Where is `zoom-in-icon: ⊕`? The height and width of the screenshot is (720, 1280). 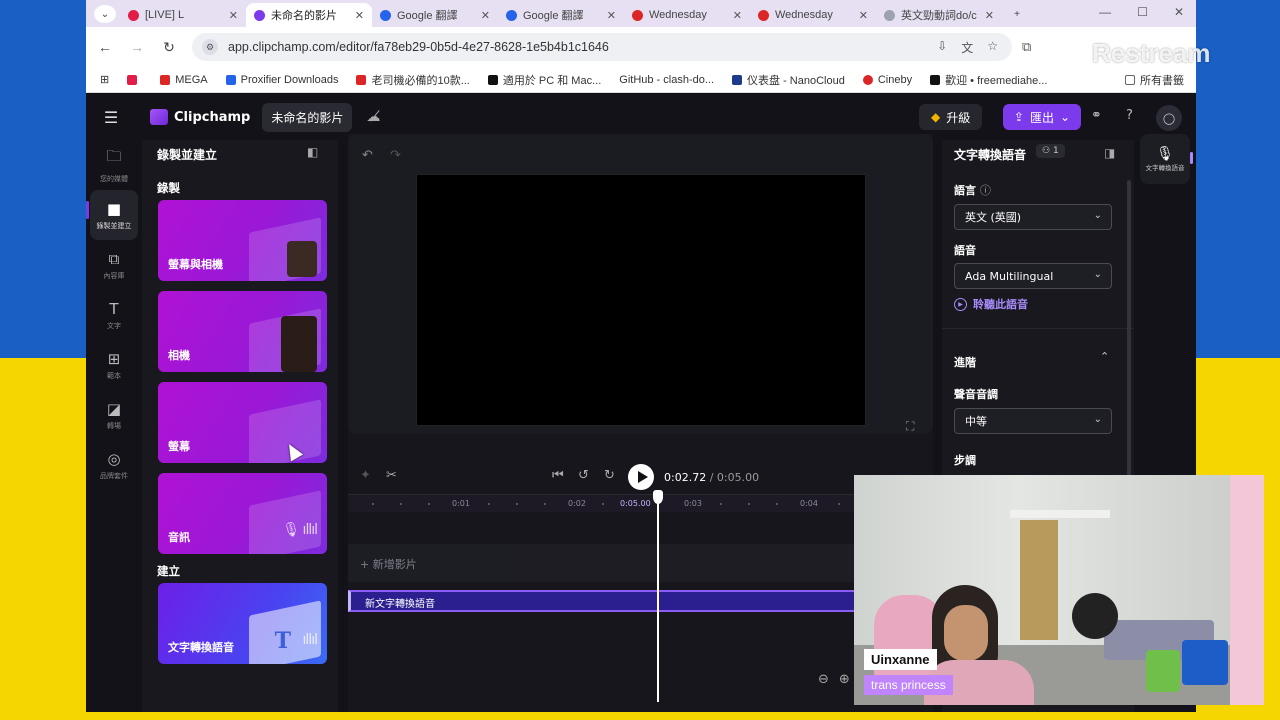 zoom-in-icon: ⊕ is located at coordinates (844, 679).